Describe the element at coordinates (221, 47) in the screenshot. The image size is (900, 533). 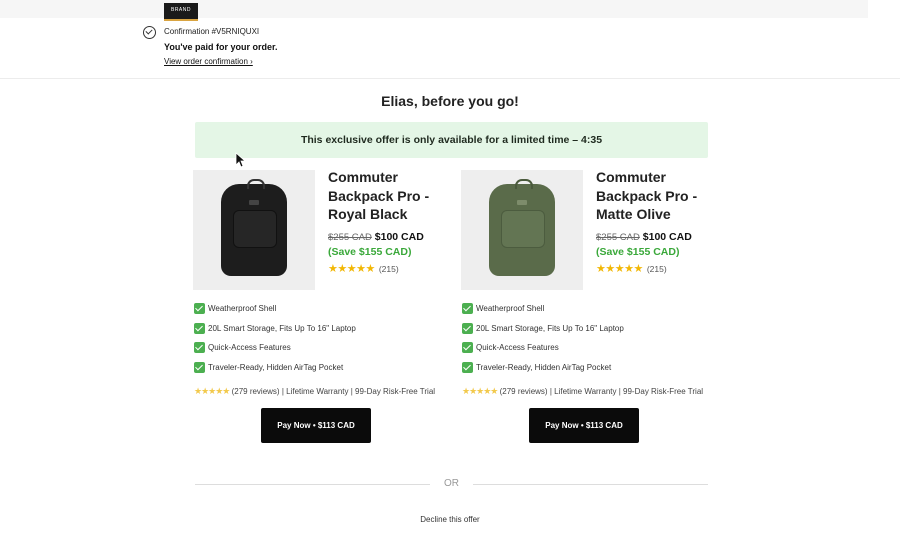
I see `paid-message: You've paid for your order.` at that location.